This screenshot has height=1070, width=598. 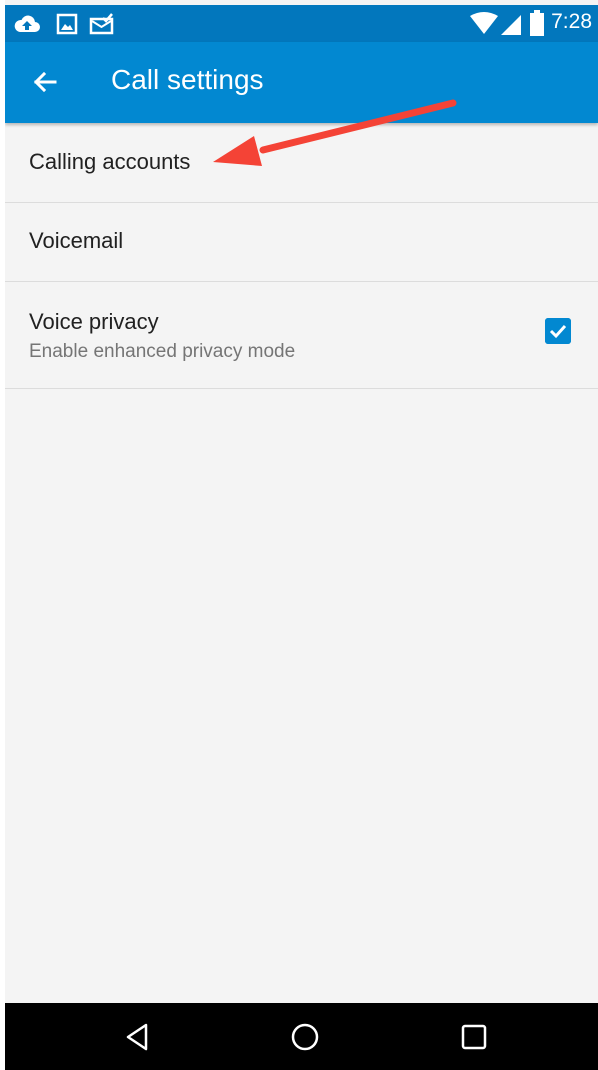 I want to click on status-time: 7:28, so click(x=571, y=21).